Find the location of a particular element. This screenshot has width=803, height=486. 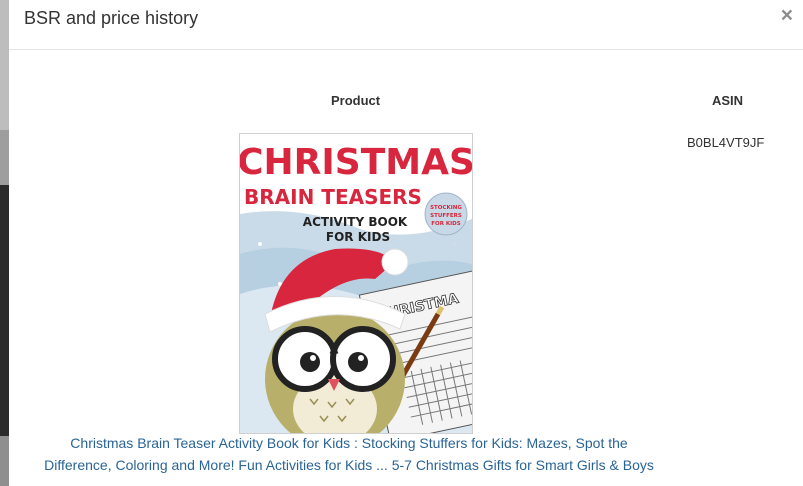

cover-subtitle-line2: FOR KIDS is located at coordinates (358, 237).